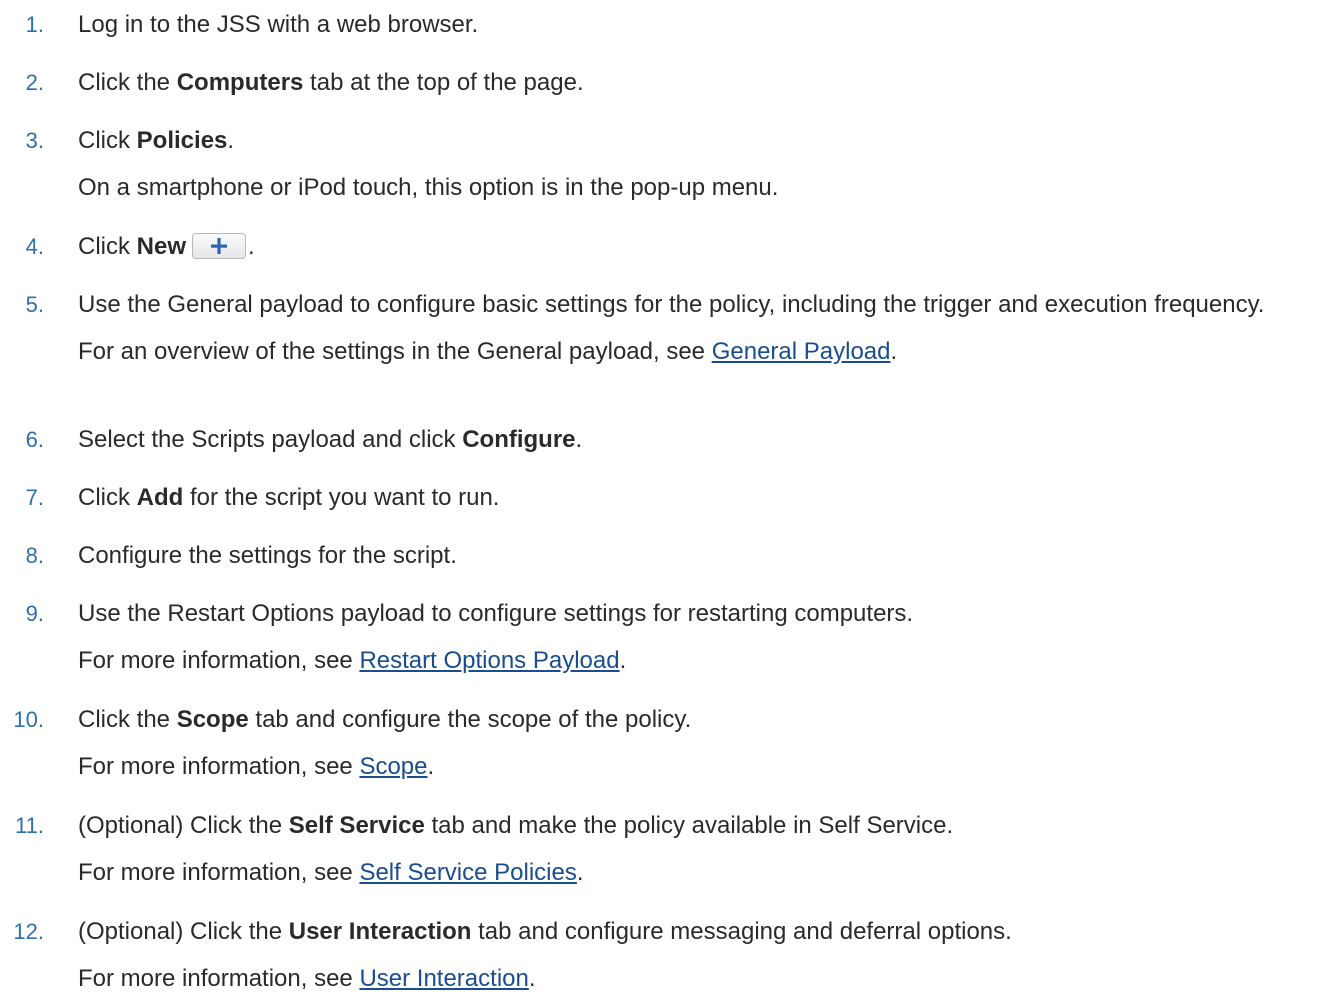 This screenshot has width=1327, height=994. Describe the element at coordinates (182, 140) in the screenshot. I see `ui-term-policies: Policies` at that location.